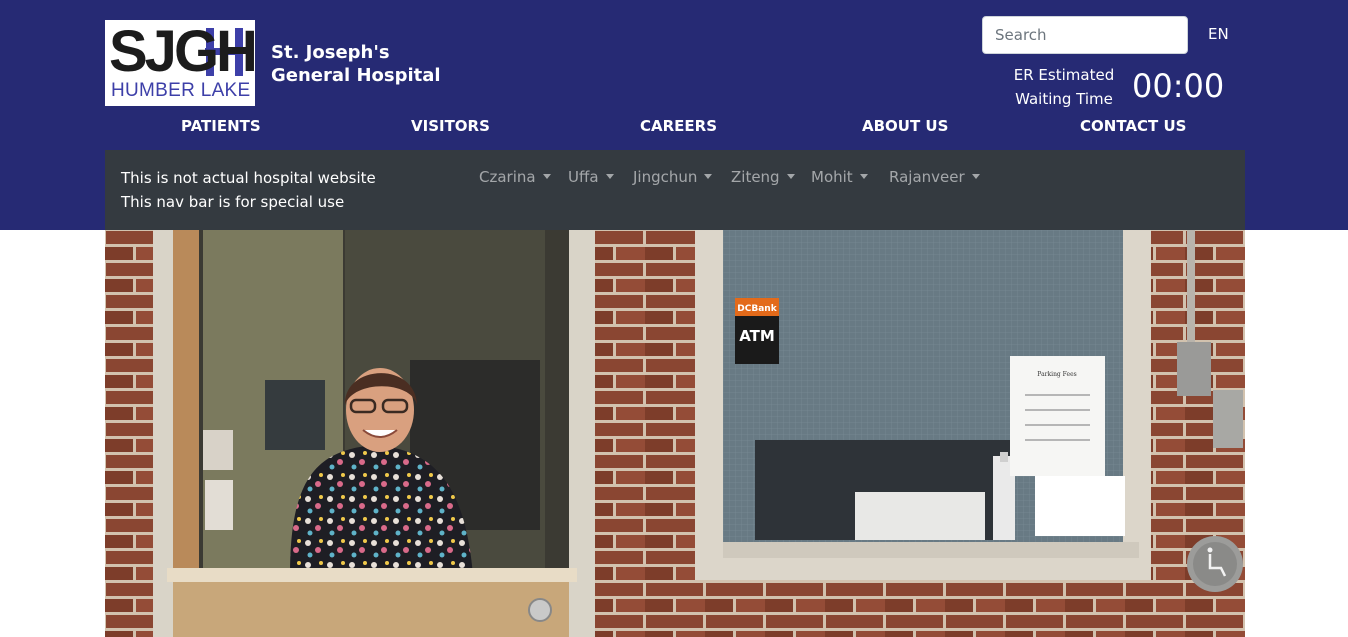  Describe the element at coordinates (356, 64) in the screenshot. I see `hospital-name: St. Joseph's General Hospital` at that location.